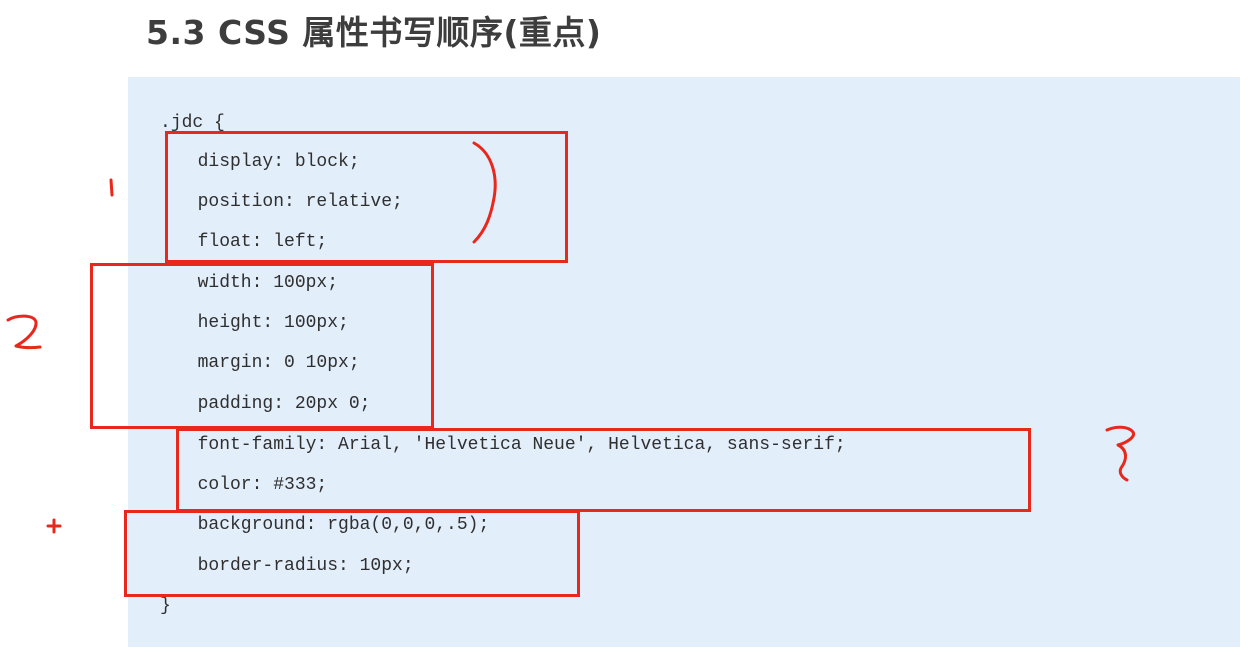 The image size is (1256, 655). I want to click on handwritten-mark-plus, so click(54, 526).